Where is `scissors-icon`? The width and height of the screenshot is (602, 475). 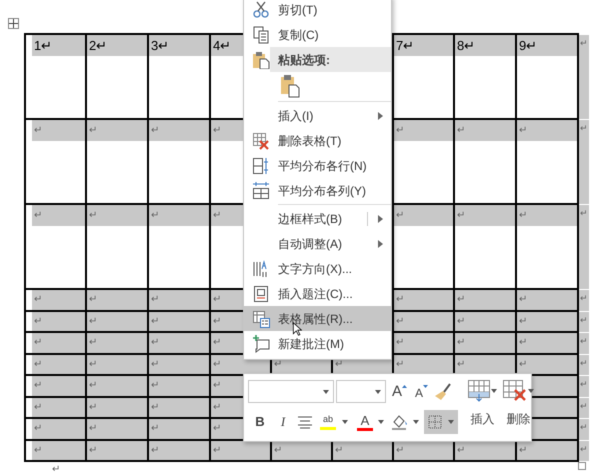
scissors-icon is located at coordinates (261, 9).